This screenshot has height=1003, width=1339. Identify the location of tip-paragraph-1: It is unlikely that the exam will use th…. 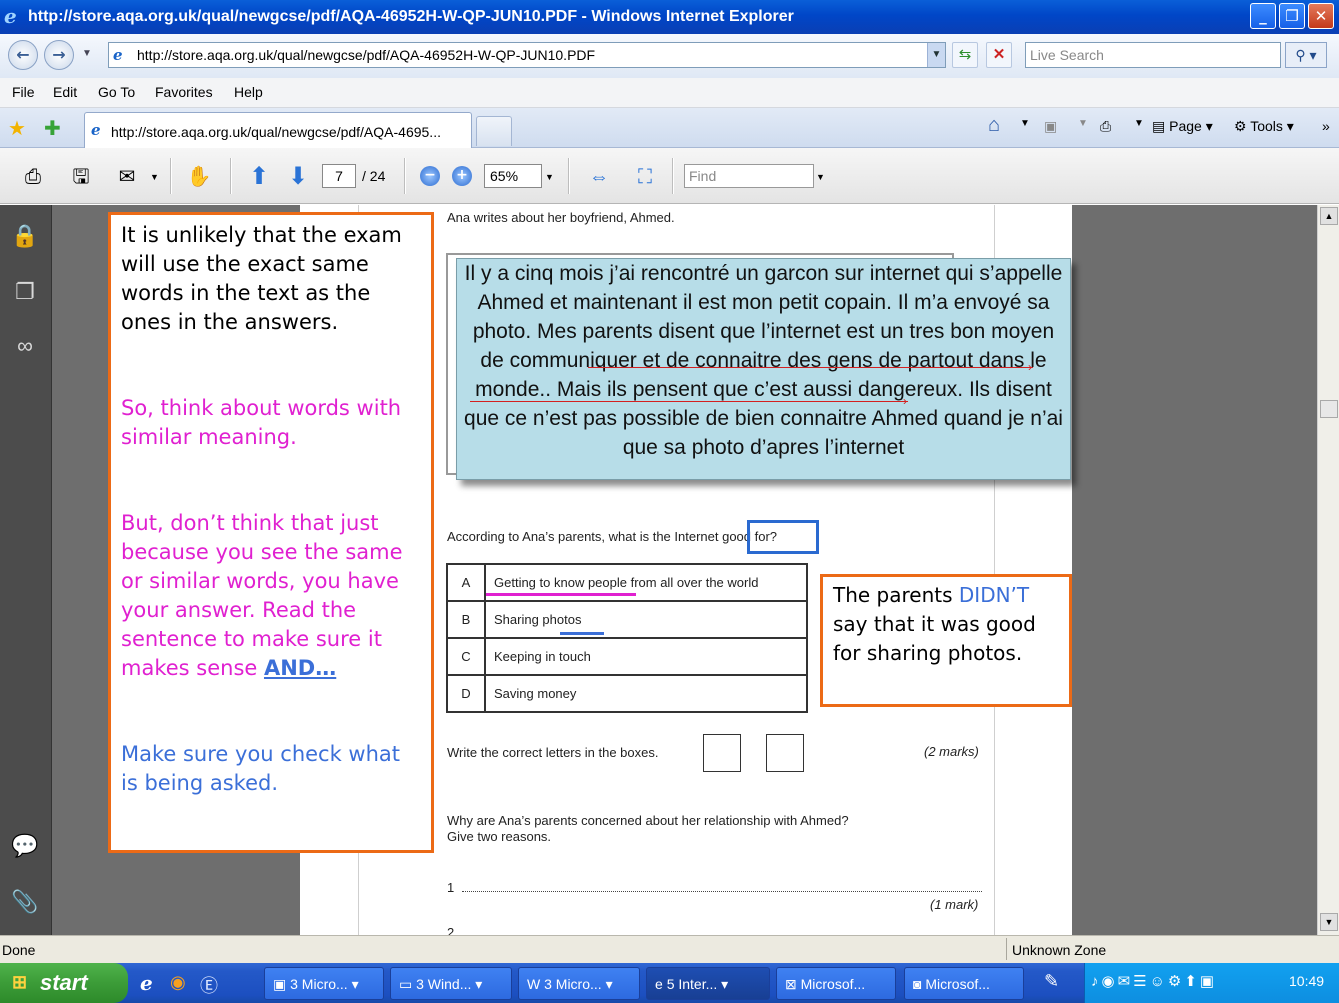
(261, 278).